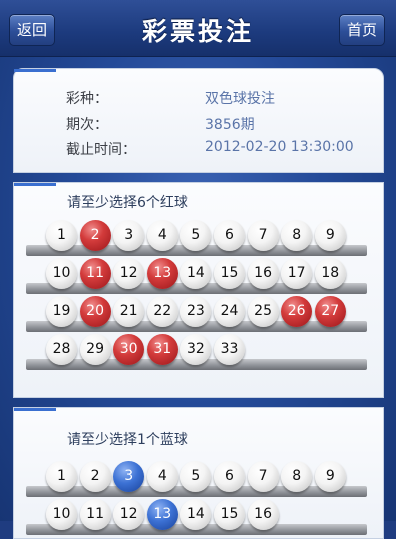 This screenshot has width=396, height=539. I want to click on red_section-ball-row: 10 11 12 13 14 15 16 17 18, so click(198, 278).